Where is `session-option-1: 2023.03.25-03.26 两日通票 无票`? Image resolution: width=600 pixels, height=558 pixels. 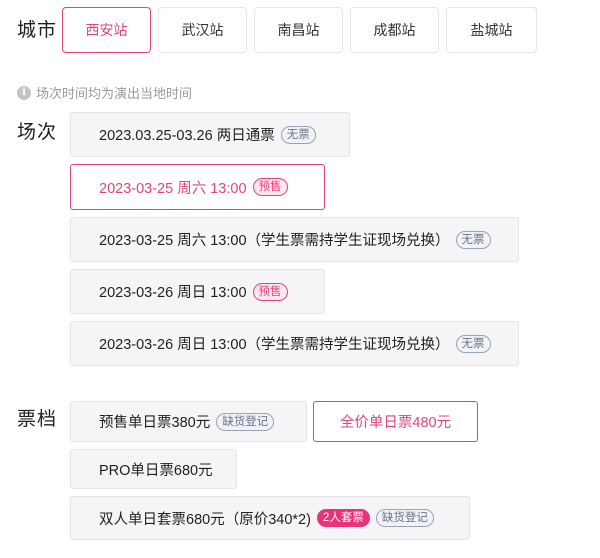 session-option-1: 2023.03.25-03.26 两日通票 无票 is located at coordinates (210, 134).